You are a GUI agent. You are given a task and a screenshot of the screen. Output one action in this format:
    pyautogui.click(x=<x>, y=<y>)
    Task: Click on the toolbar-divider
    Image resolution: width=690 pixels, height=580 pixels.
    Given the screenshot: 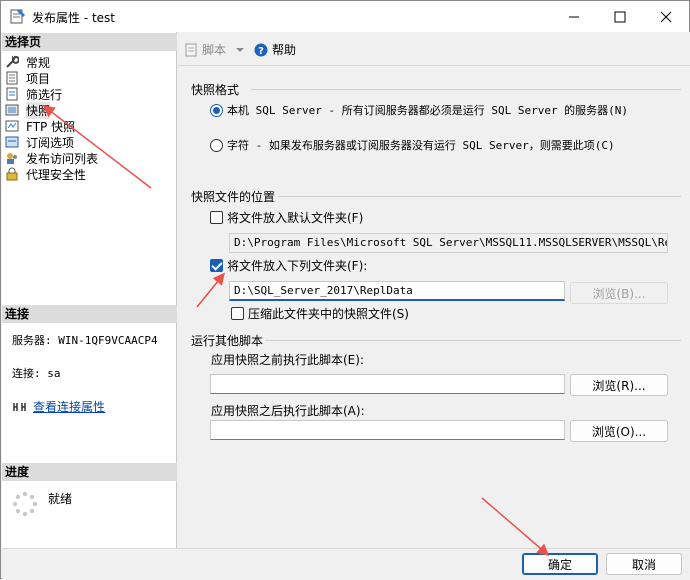 What is the action you would take?
    pyautogui.click(x=434, y=65)
    